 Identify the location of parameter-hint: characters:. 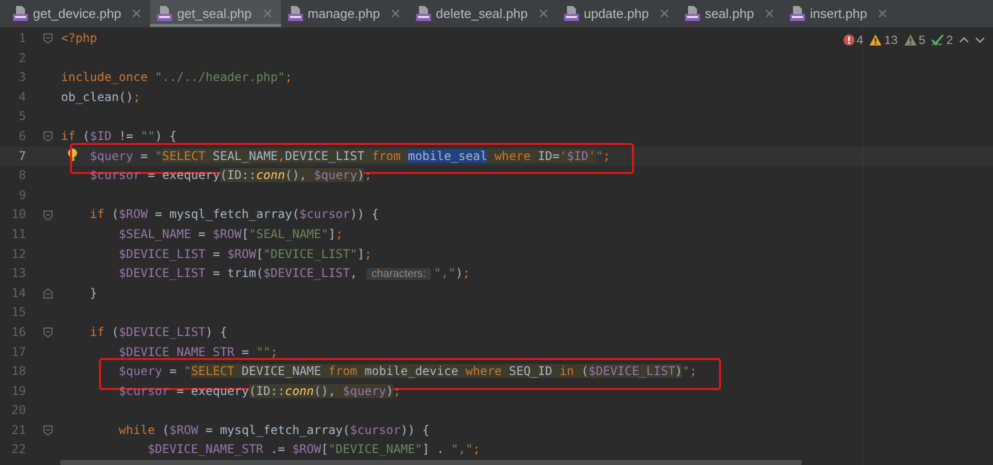
(398, 274).